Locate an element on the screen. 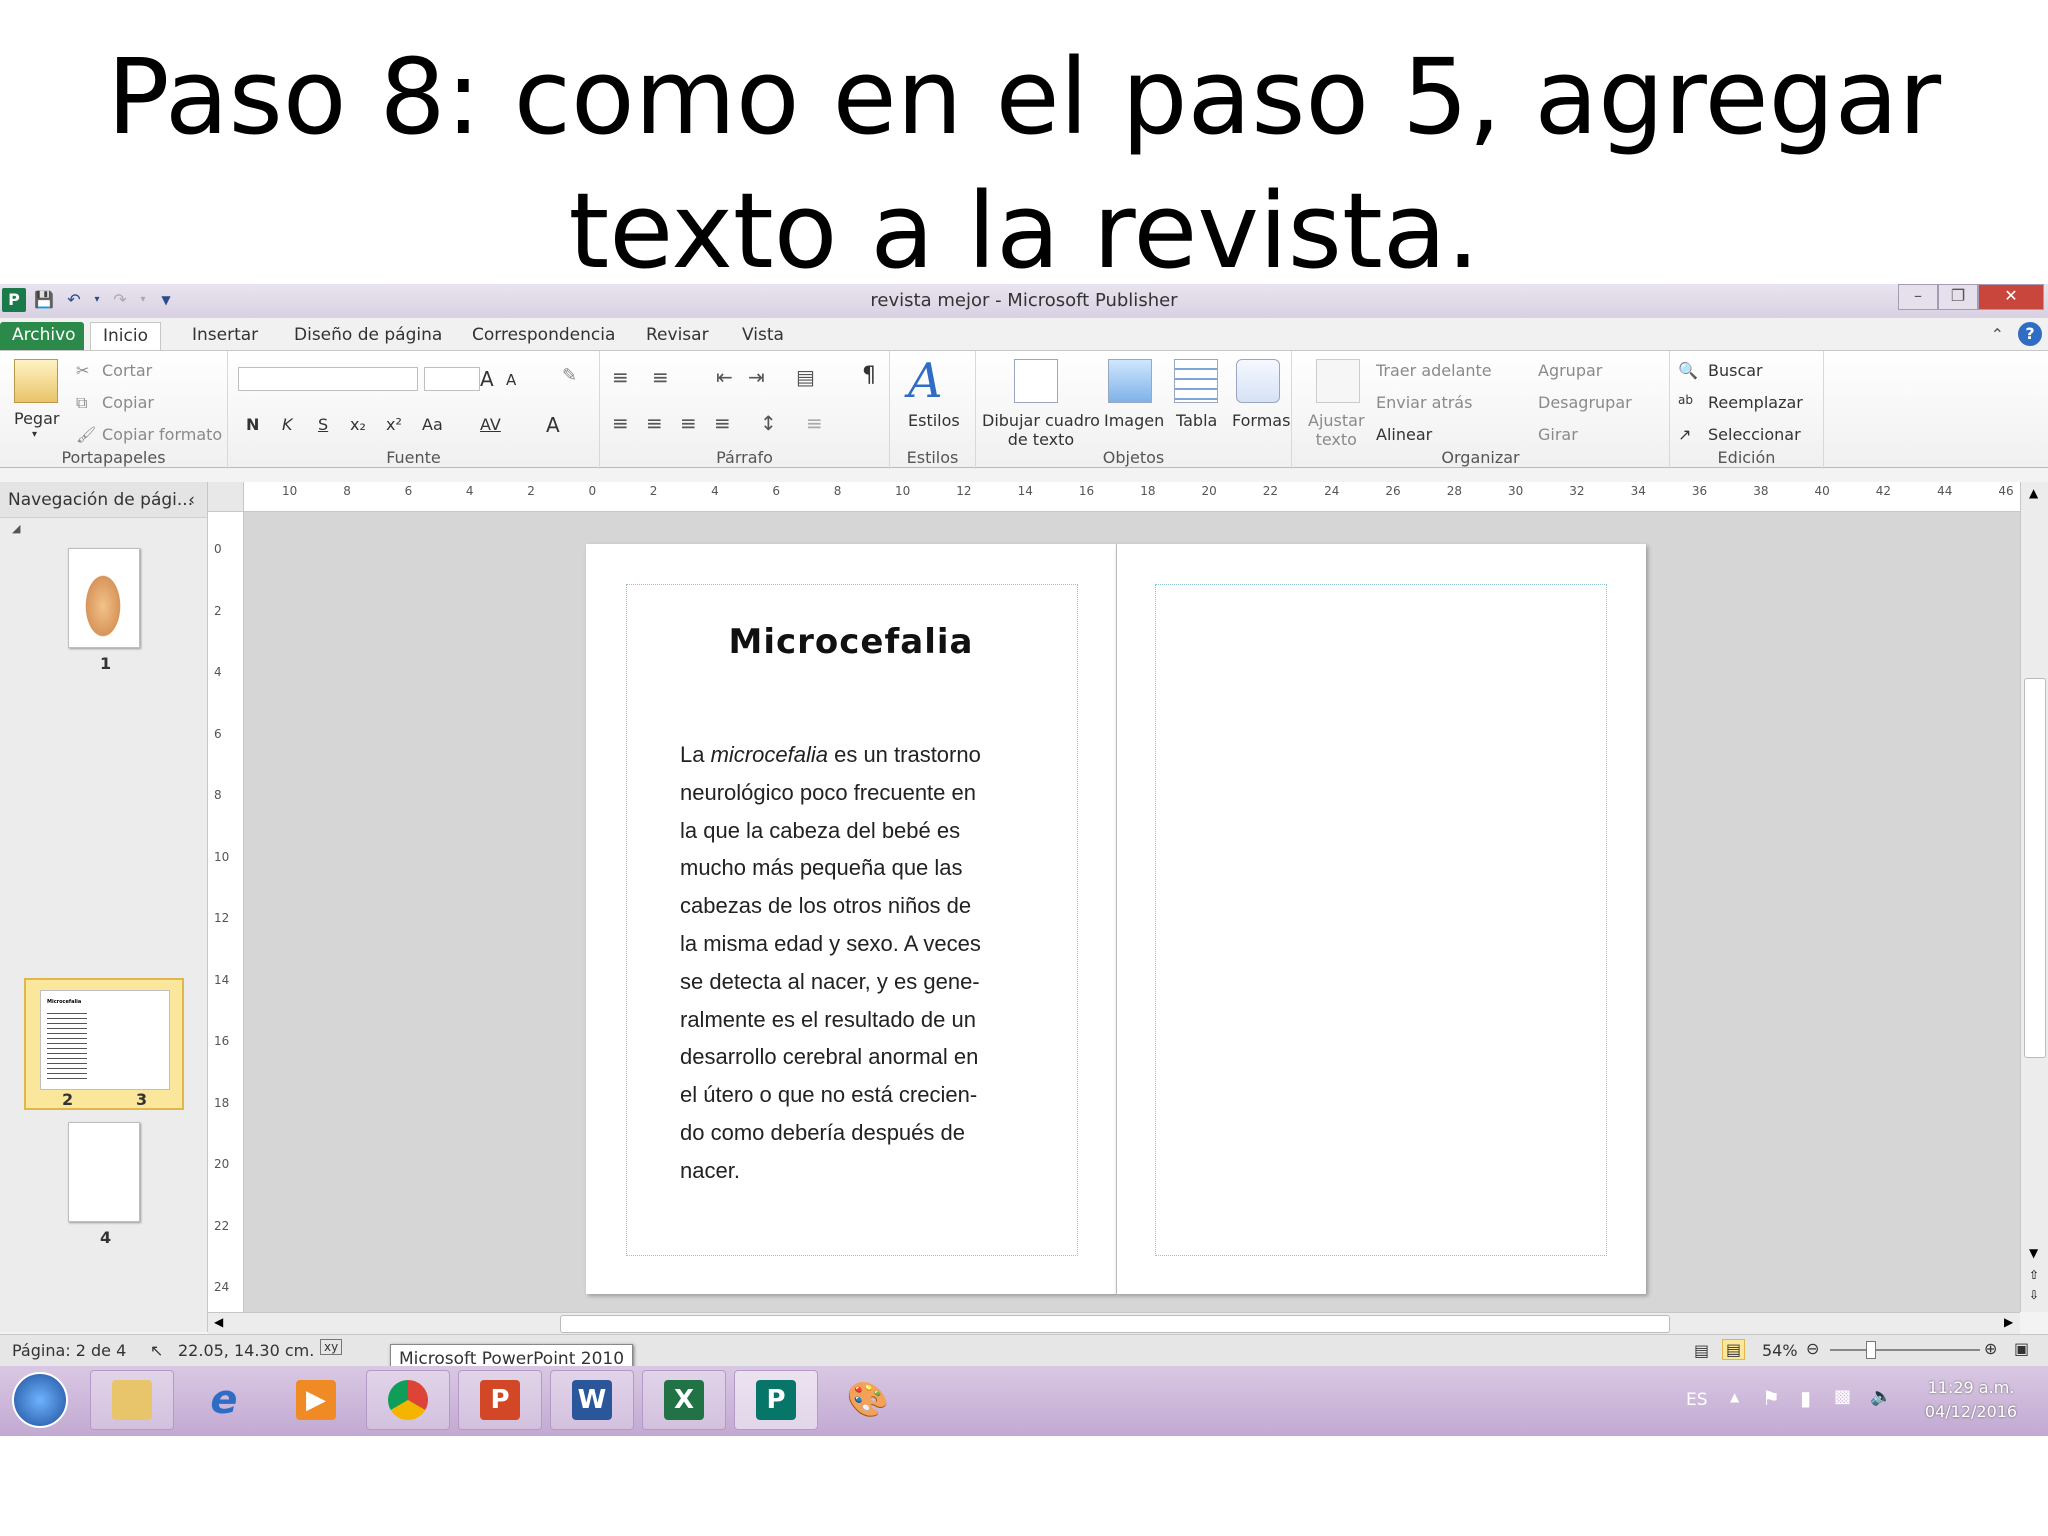  taskbar-powerpoint: P is located at coordinates (500, 1400).